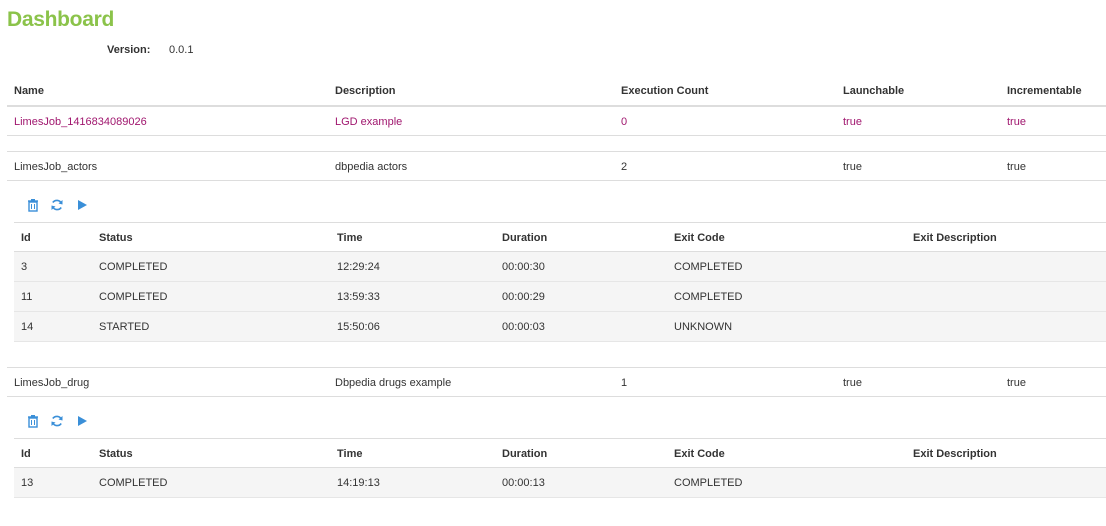 The image size is (1106, 526). What do you see at coordinates (358, 327) in the screenshot?
I see `execution-time: 15:50:06` at bounding box center [358, 327].